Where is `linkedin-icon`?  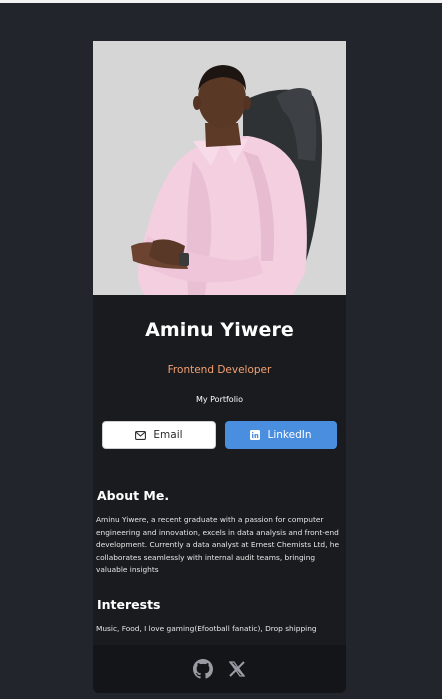
linkedin-icon is located at coordinates (255, 435).